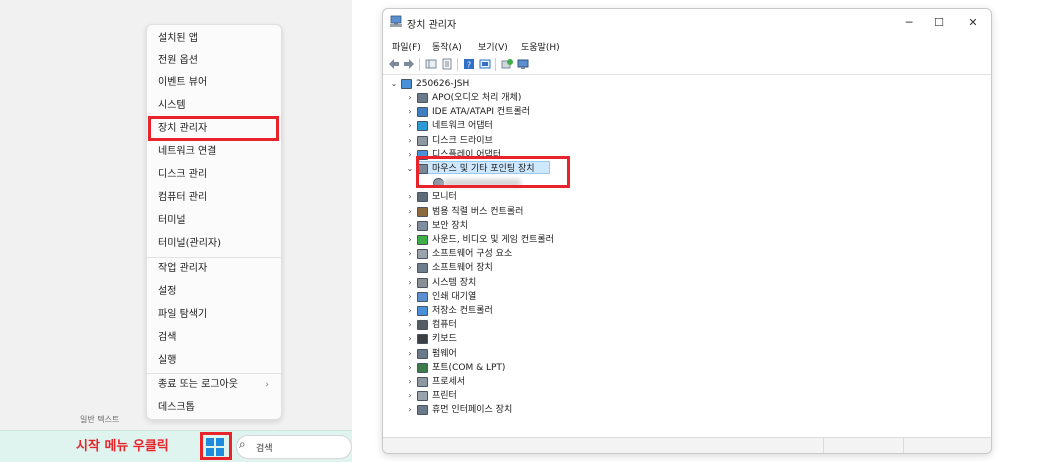 The width and height of the screenshot is (1040, 462). What do you see at coordinates (422, 112) in the screenshot?
I see `ide-controller-icon` at bounding box center [422, 112].